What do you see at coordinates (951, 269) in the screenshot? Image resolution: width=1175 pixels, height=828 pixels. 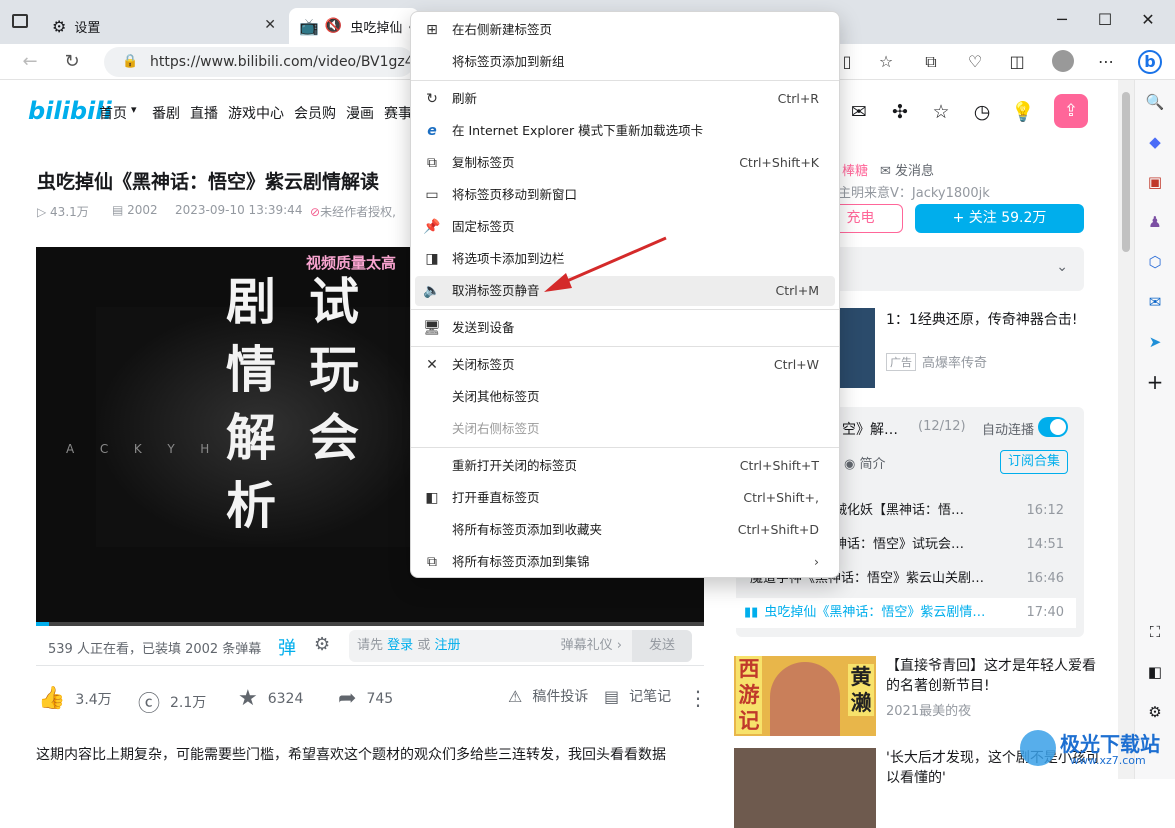 I see `collection-box: ⌄` at bounding box center [951, 269].